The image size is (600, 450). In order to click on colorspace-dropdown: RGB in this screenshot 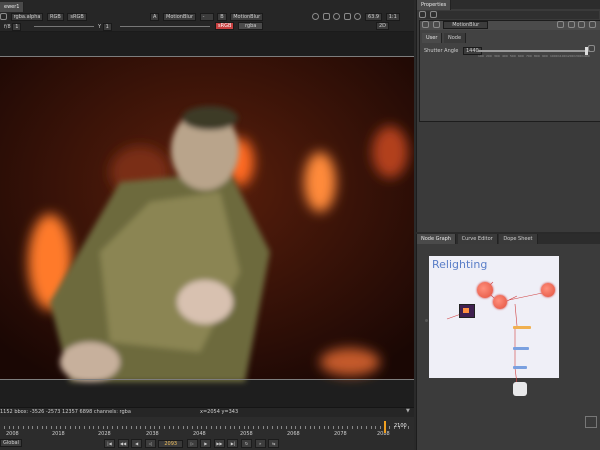, I will do `click(55, 17)`.